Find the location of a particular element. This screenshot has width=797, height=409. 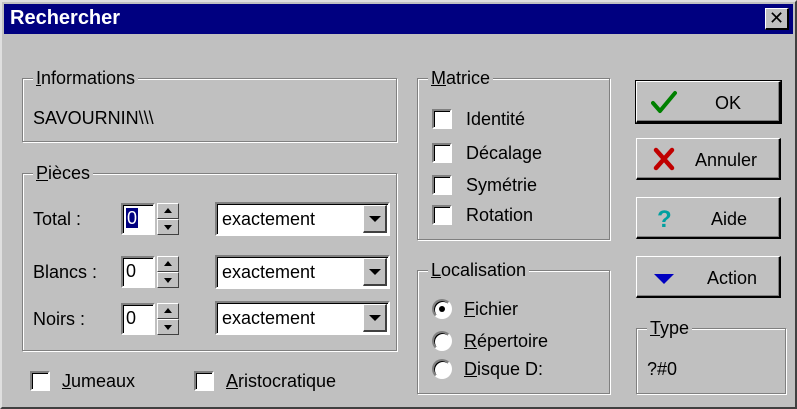

total-spin-down is located at coordinates (168, 227).